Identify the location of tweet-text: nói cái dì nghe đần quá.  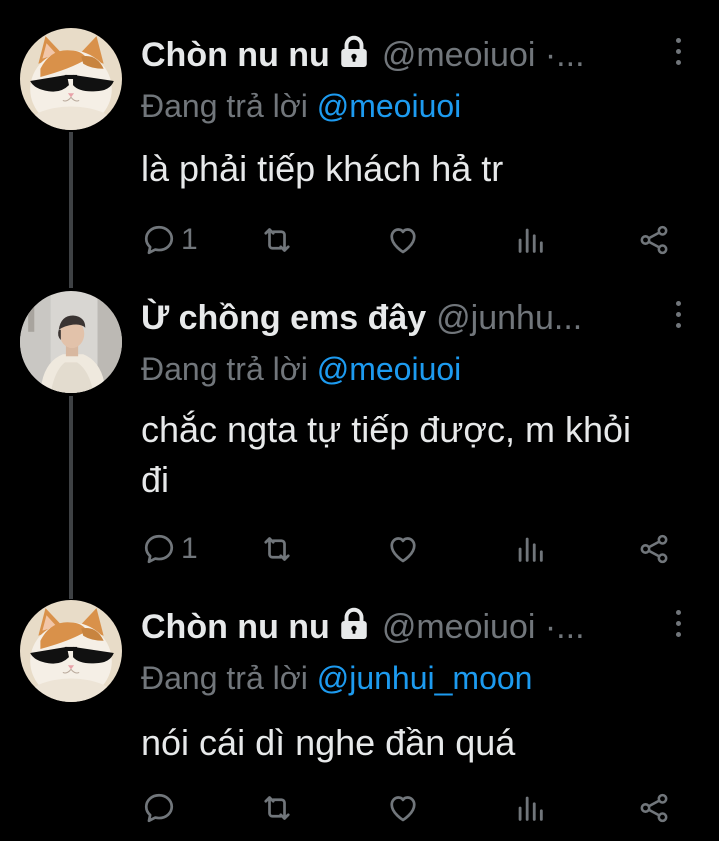
(328, 742).